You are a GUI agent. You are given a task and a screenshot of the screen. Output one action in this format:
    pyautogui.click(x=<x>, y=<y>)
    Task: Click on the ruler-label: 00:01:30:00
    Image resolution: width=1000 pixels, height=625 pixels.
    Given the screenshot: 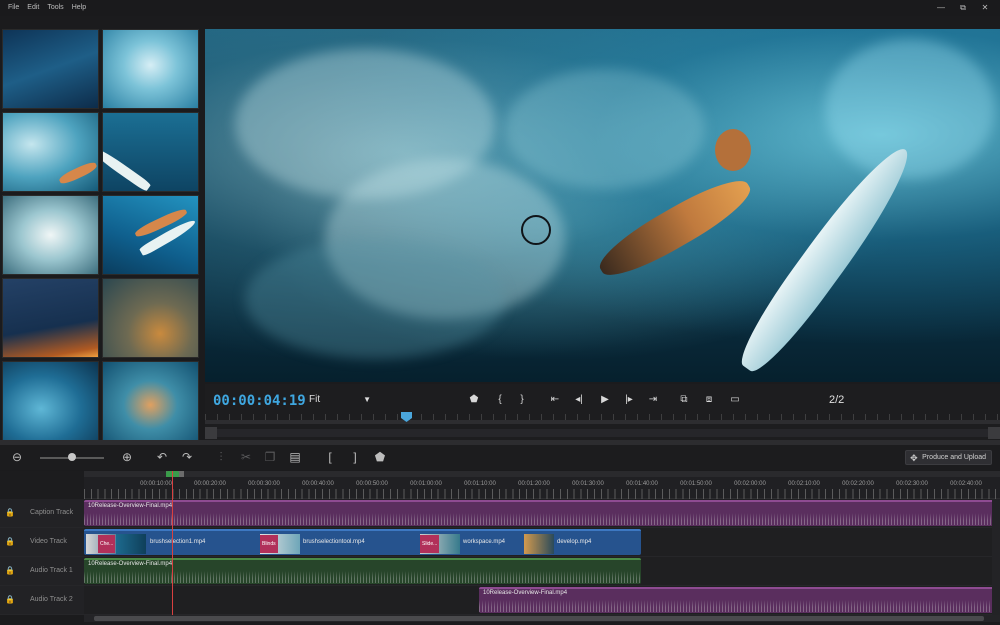 What is the action you would take?
    pyautogui.click(x=588, y=484)
    